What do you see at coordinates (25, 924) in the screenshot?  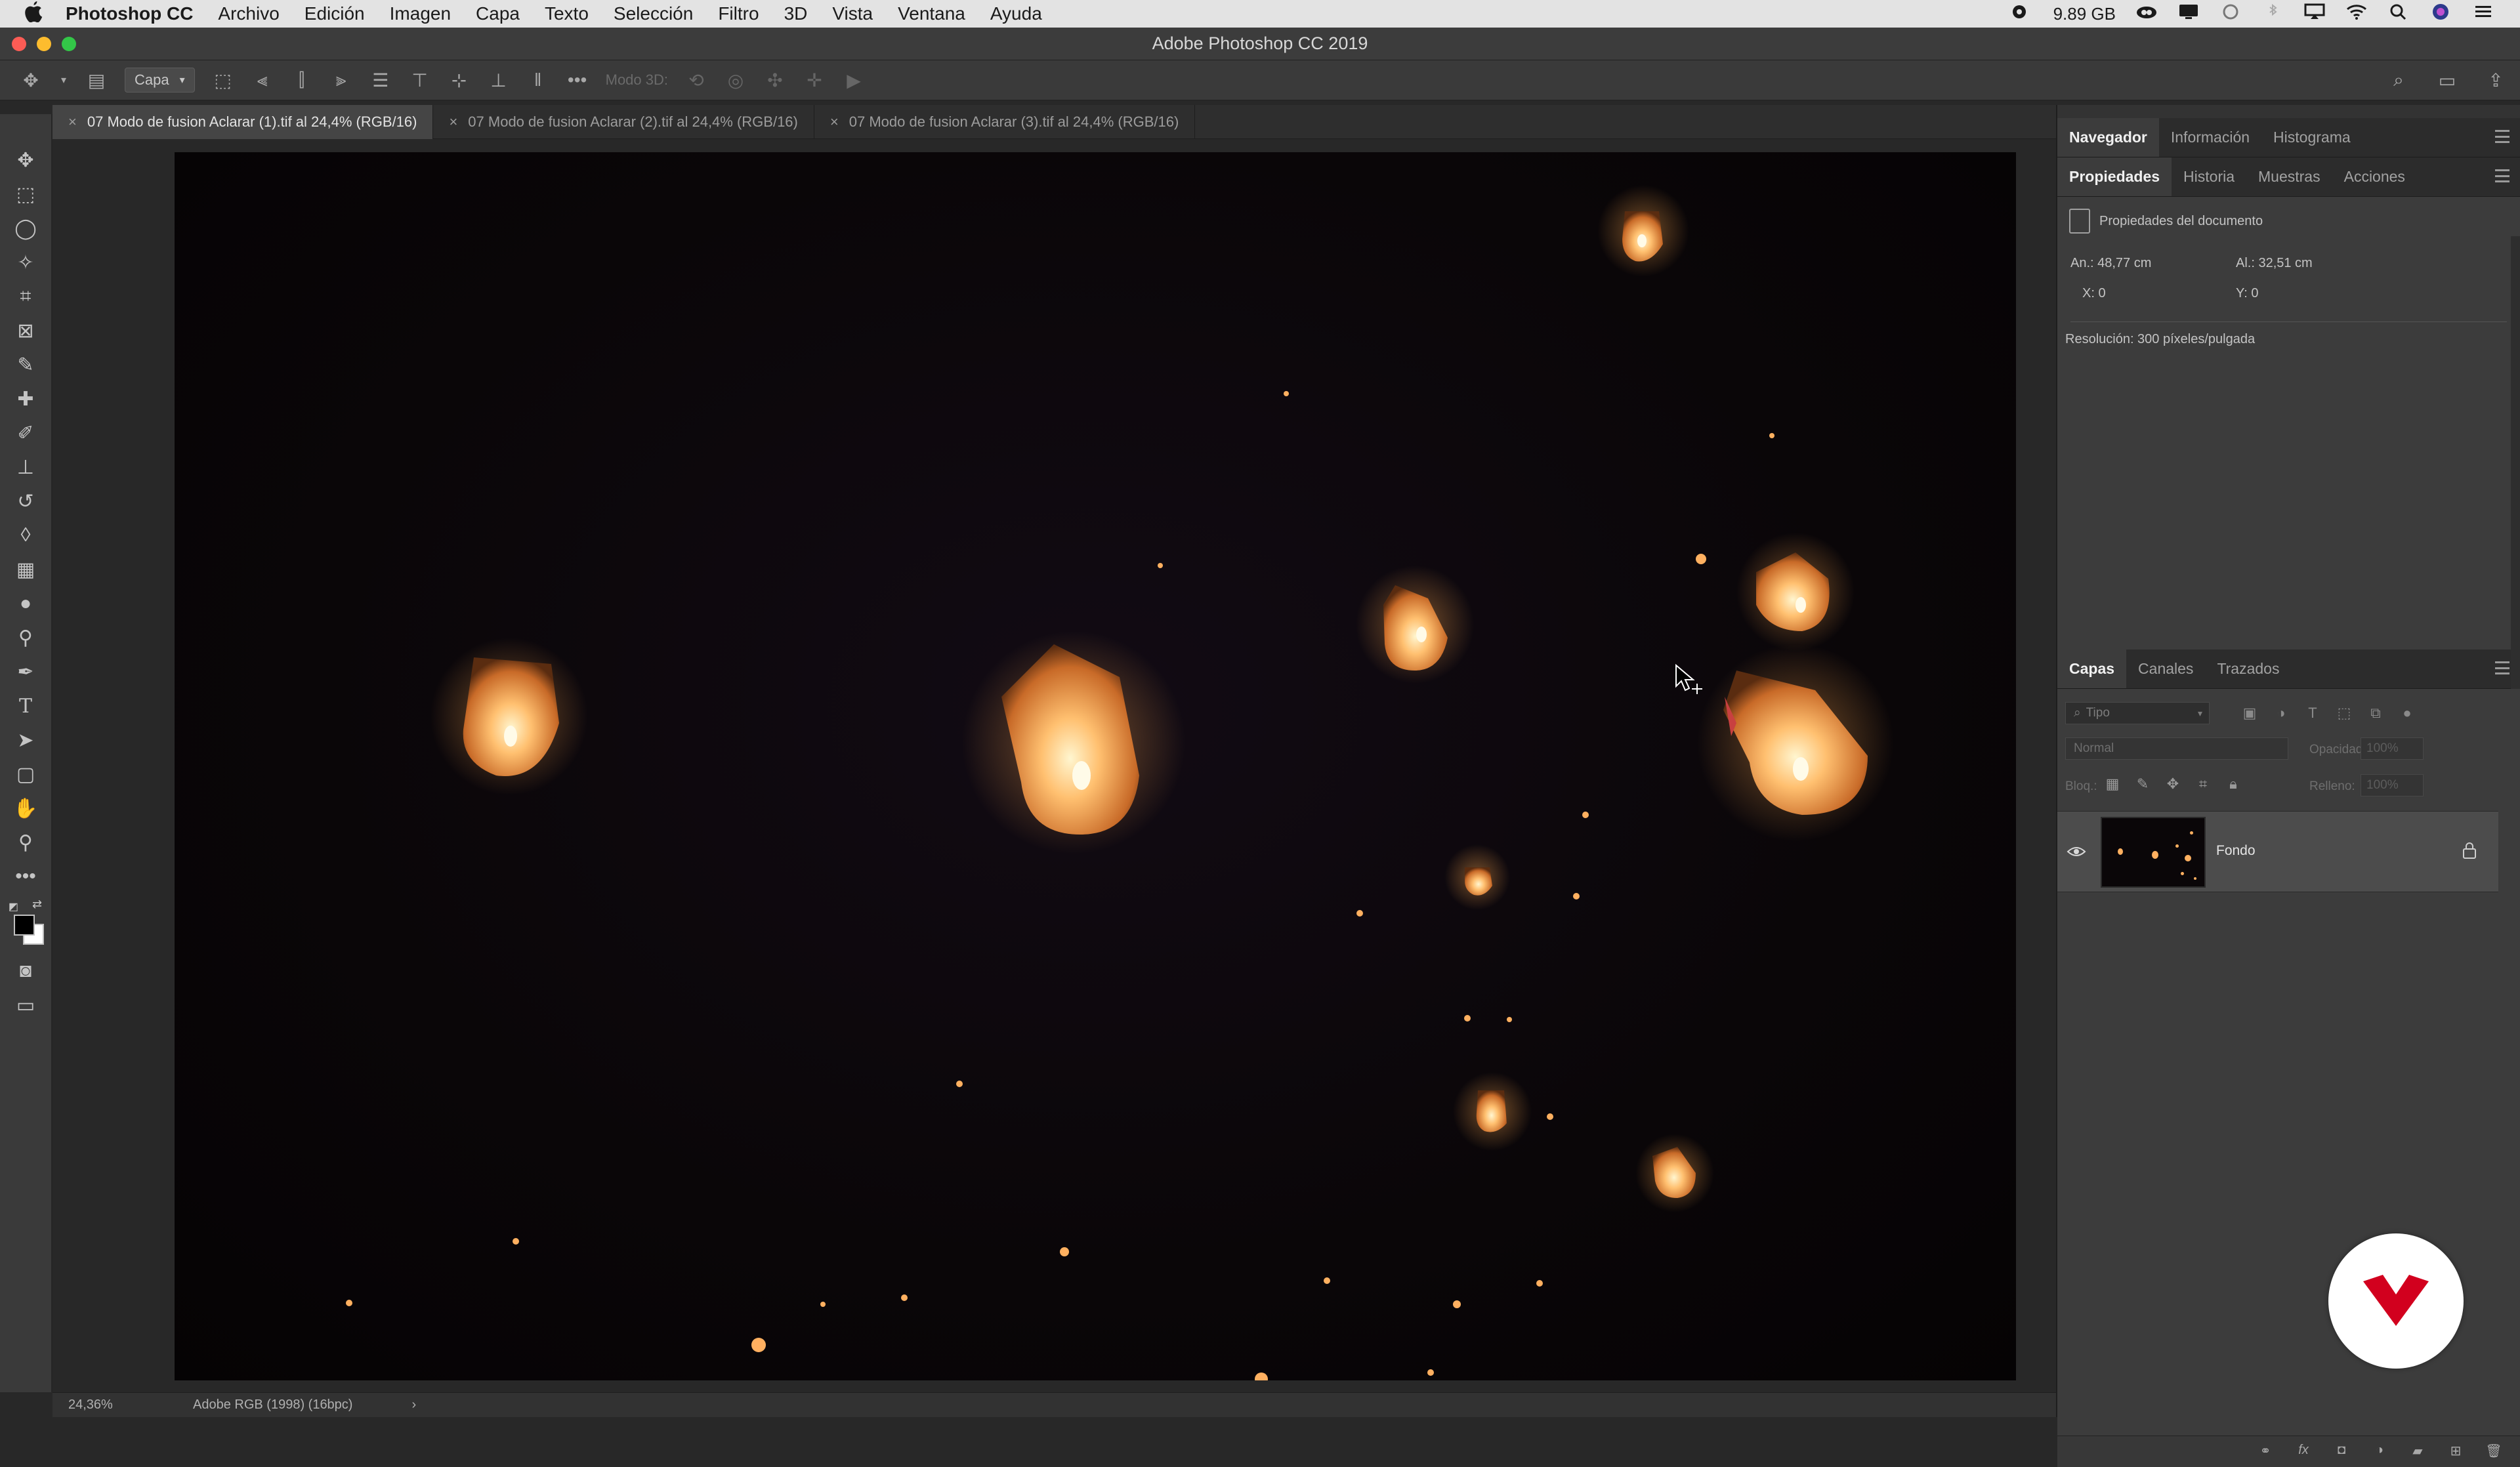 I see `color-swatches: ◩ ⇄` at bounding box center [25, 924].